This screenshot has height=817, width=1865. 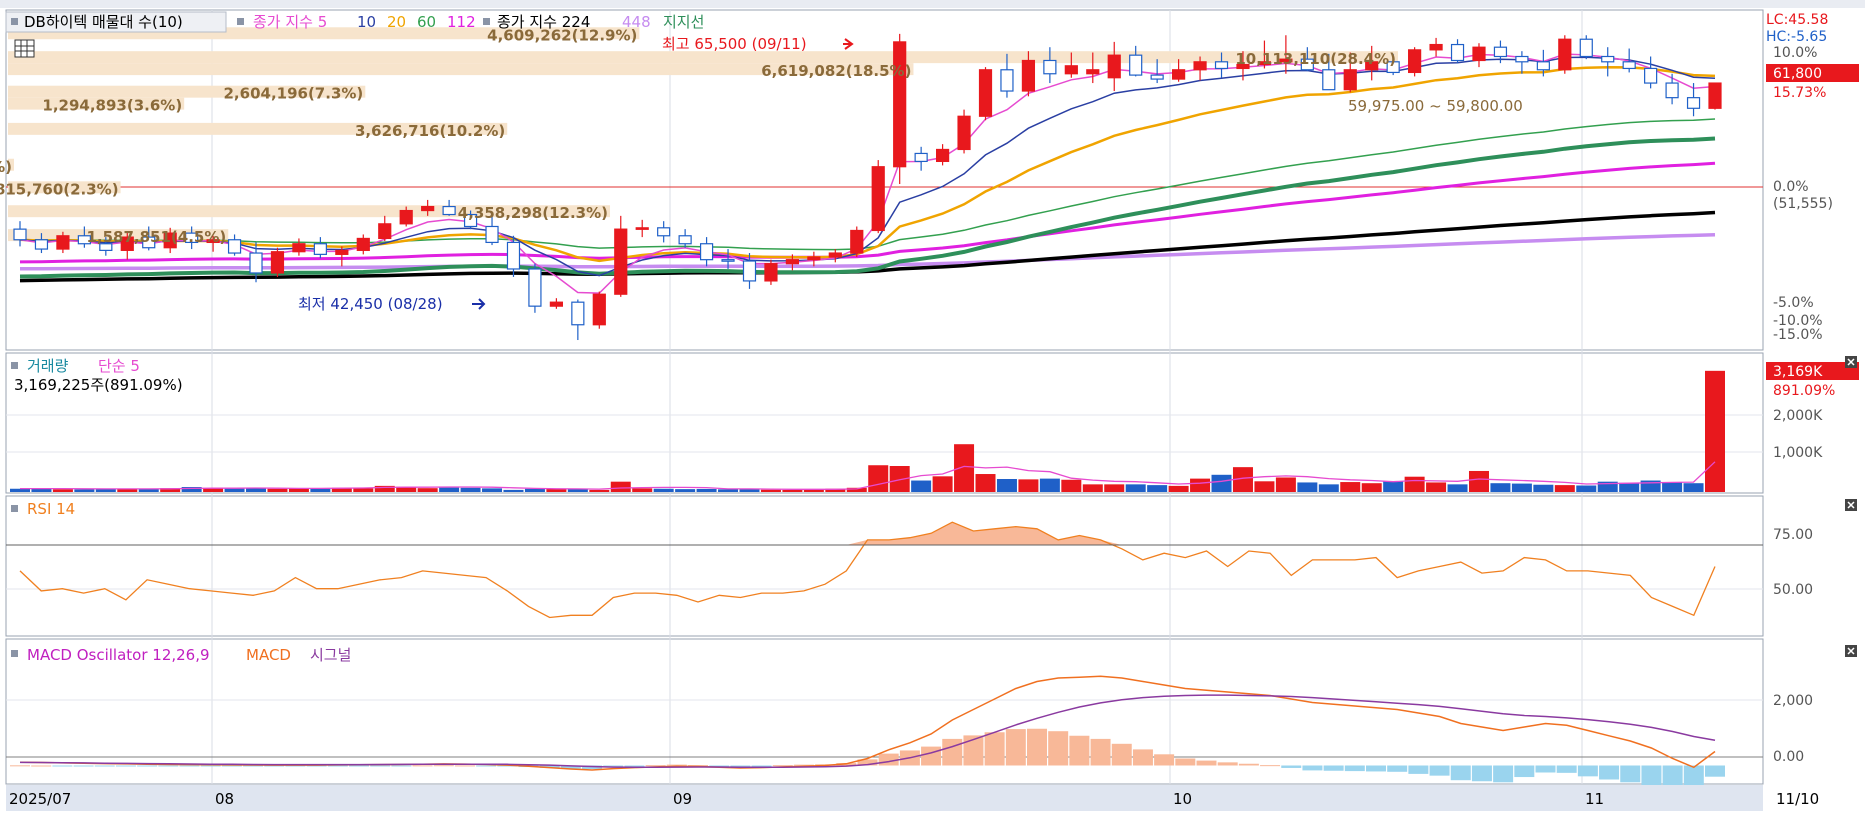 I want to click on rsi-menu-icon, so click(x=14, y=508).